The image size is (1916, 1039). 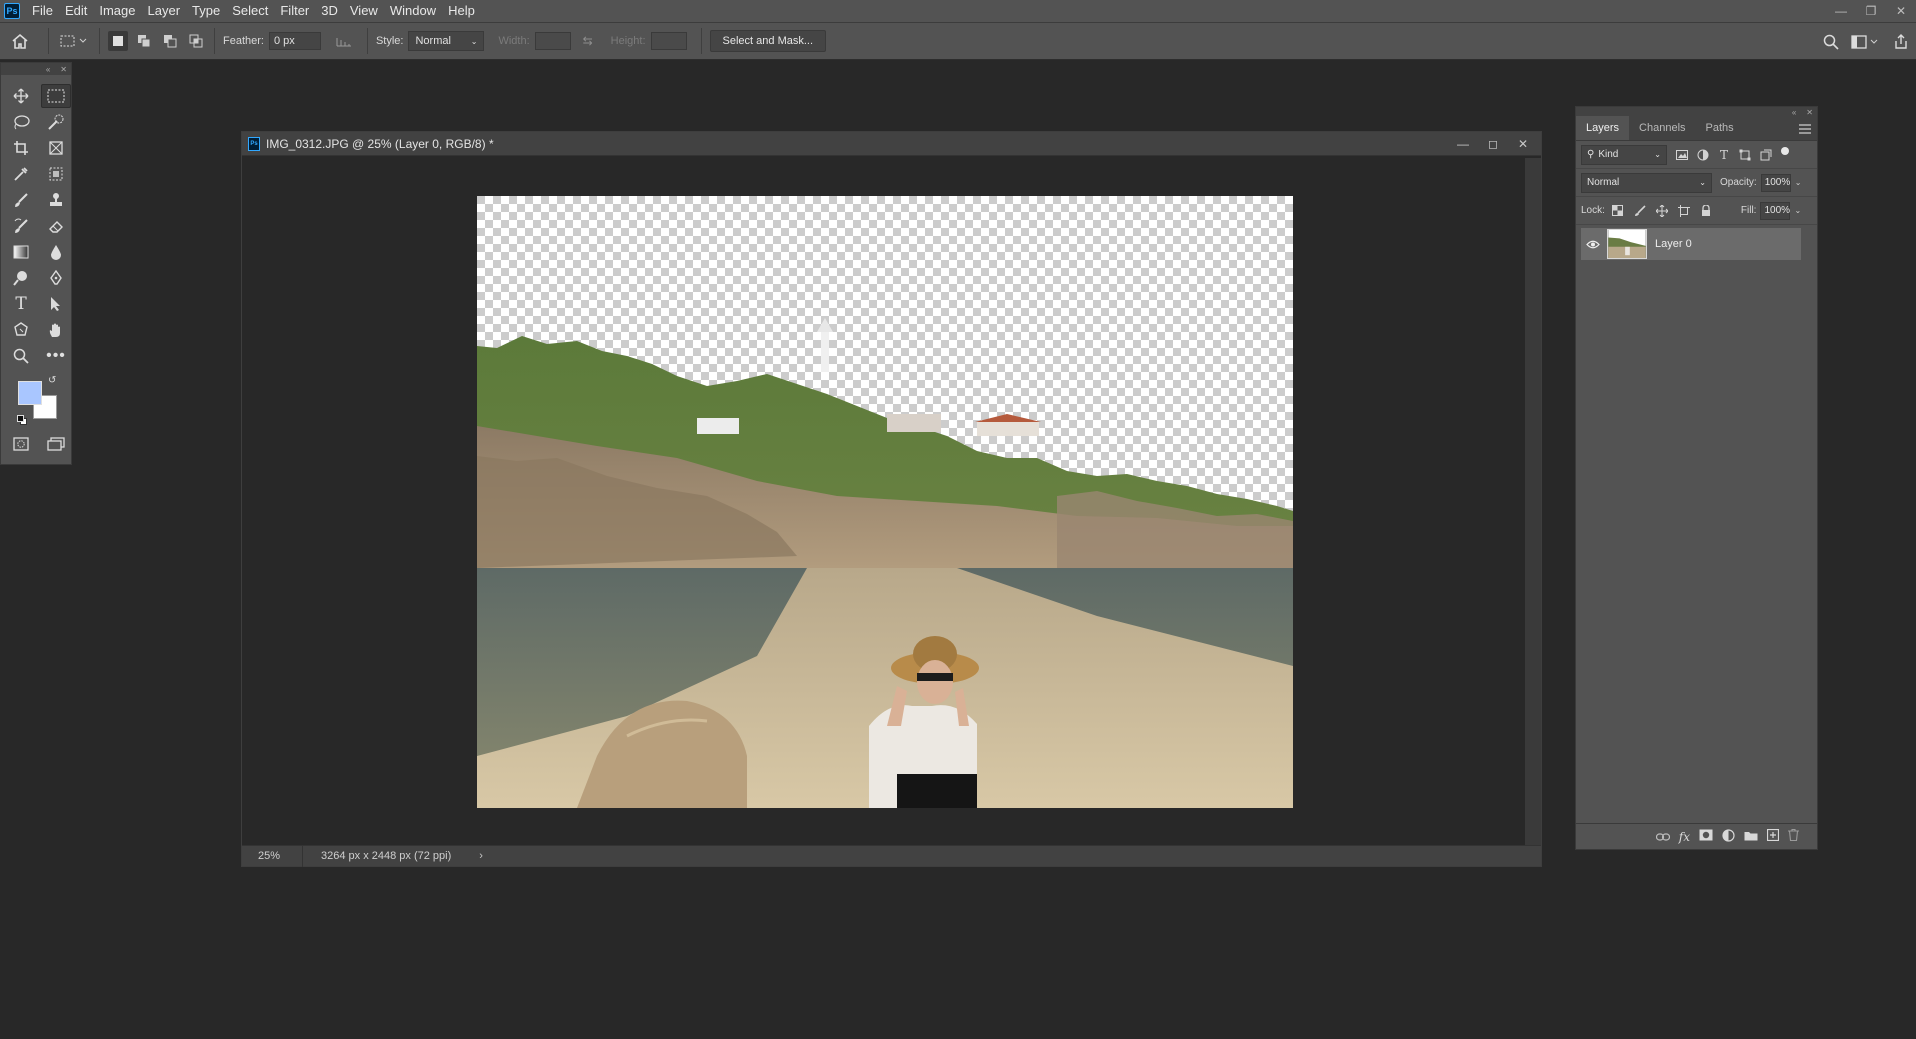 What do you see at coordinates (1706, 836) in the screenshot?
I see `add-mask-icon` at bounding box center [1706, 836].